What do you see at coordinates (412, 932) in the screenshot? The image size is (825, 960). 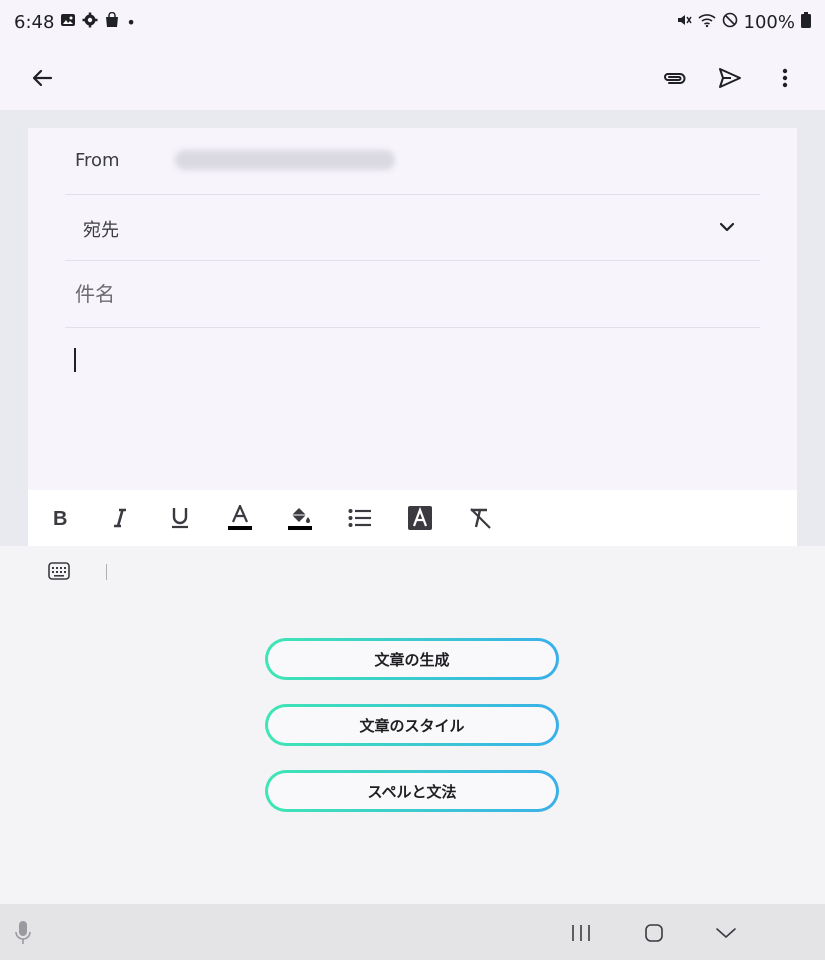 I see `navigation-bar` at bounding box center [412, 932].